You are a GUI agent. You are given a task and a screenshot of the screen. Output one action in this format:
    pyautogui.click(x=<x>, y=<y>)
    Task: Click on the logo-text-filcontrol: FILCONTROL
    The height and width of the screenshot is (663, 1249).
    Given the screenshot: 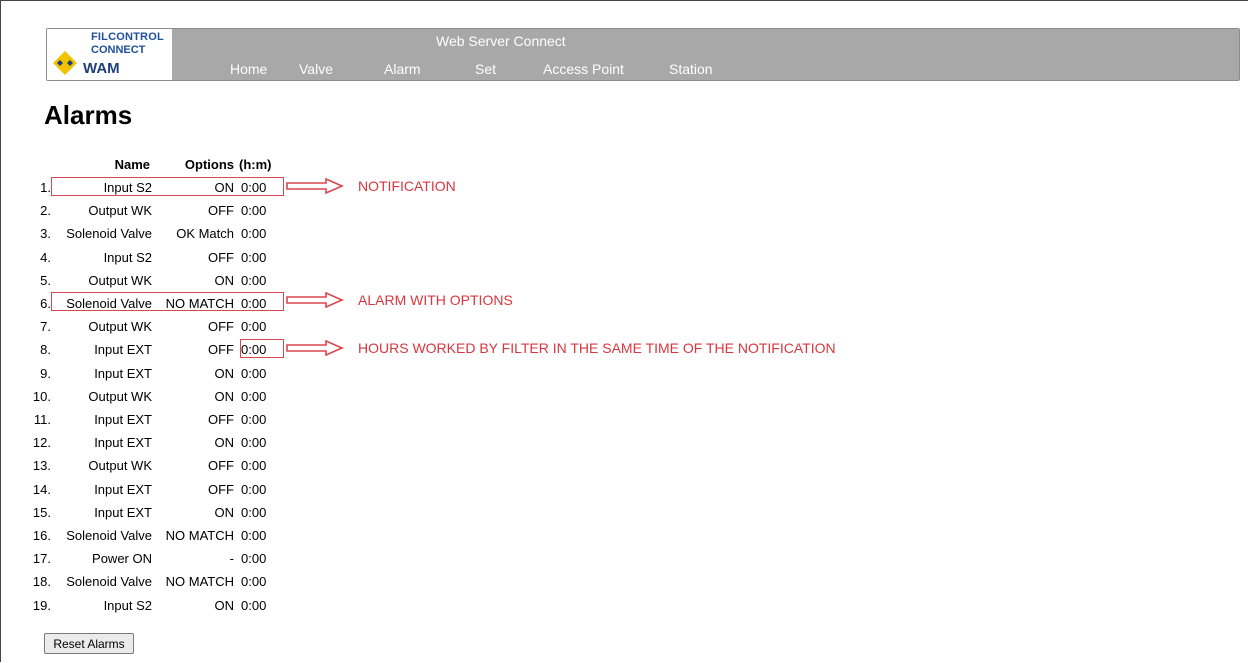 What is the action you would take?
    pyautogui.click(x=127, y=37)
    